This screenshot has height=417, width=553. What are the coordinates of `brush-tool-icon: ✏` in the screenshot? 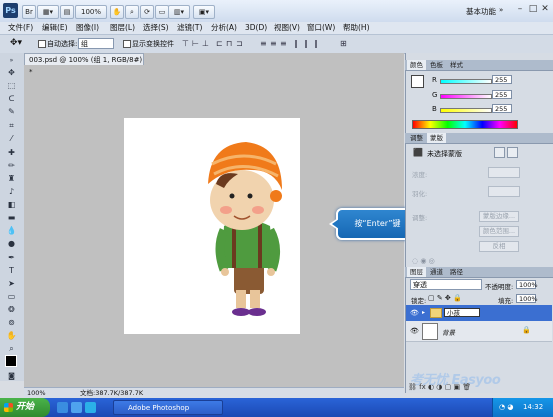 It's located at (11, 165).